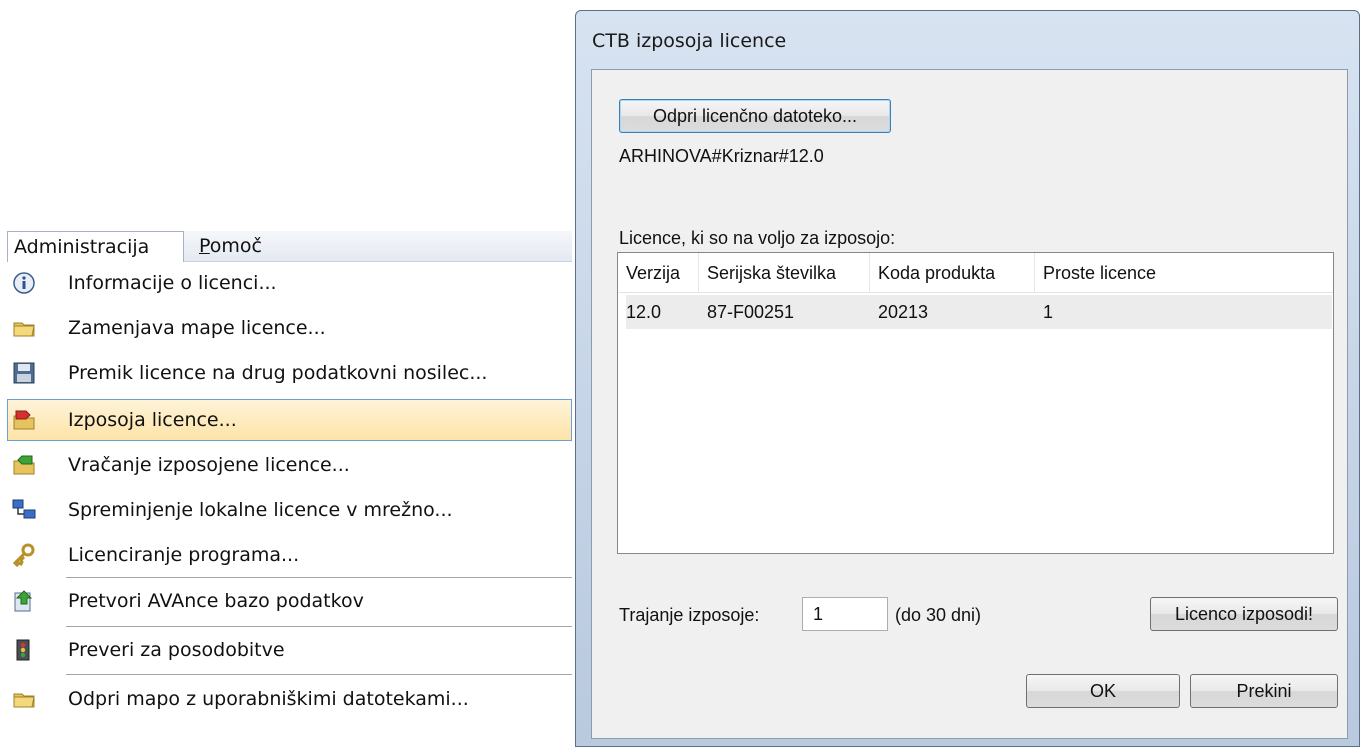 The height and width of the screenshot is (747, 1360). Describe the element at coordinates (23, 601) in the screenshot. I see `convert-database-icon` at that location.